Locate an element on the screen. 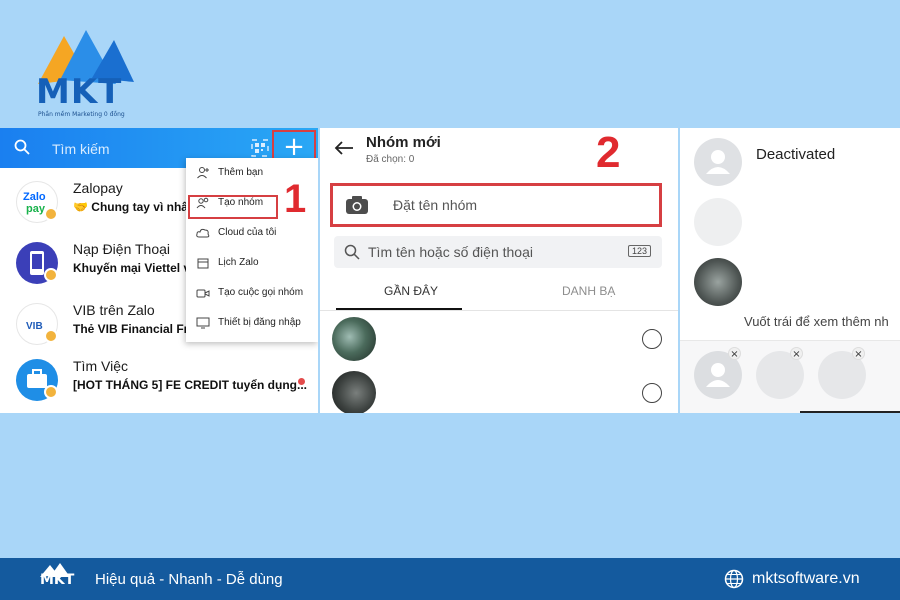 The height and width of the screenshot is (600, 900). menu-label: Cloud của tôi is located at coordinates (247, 232).